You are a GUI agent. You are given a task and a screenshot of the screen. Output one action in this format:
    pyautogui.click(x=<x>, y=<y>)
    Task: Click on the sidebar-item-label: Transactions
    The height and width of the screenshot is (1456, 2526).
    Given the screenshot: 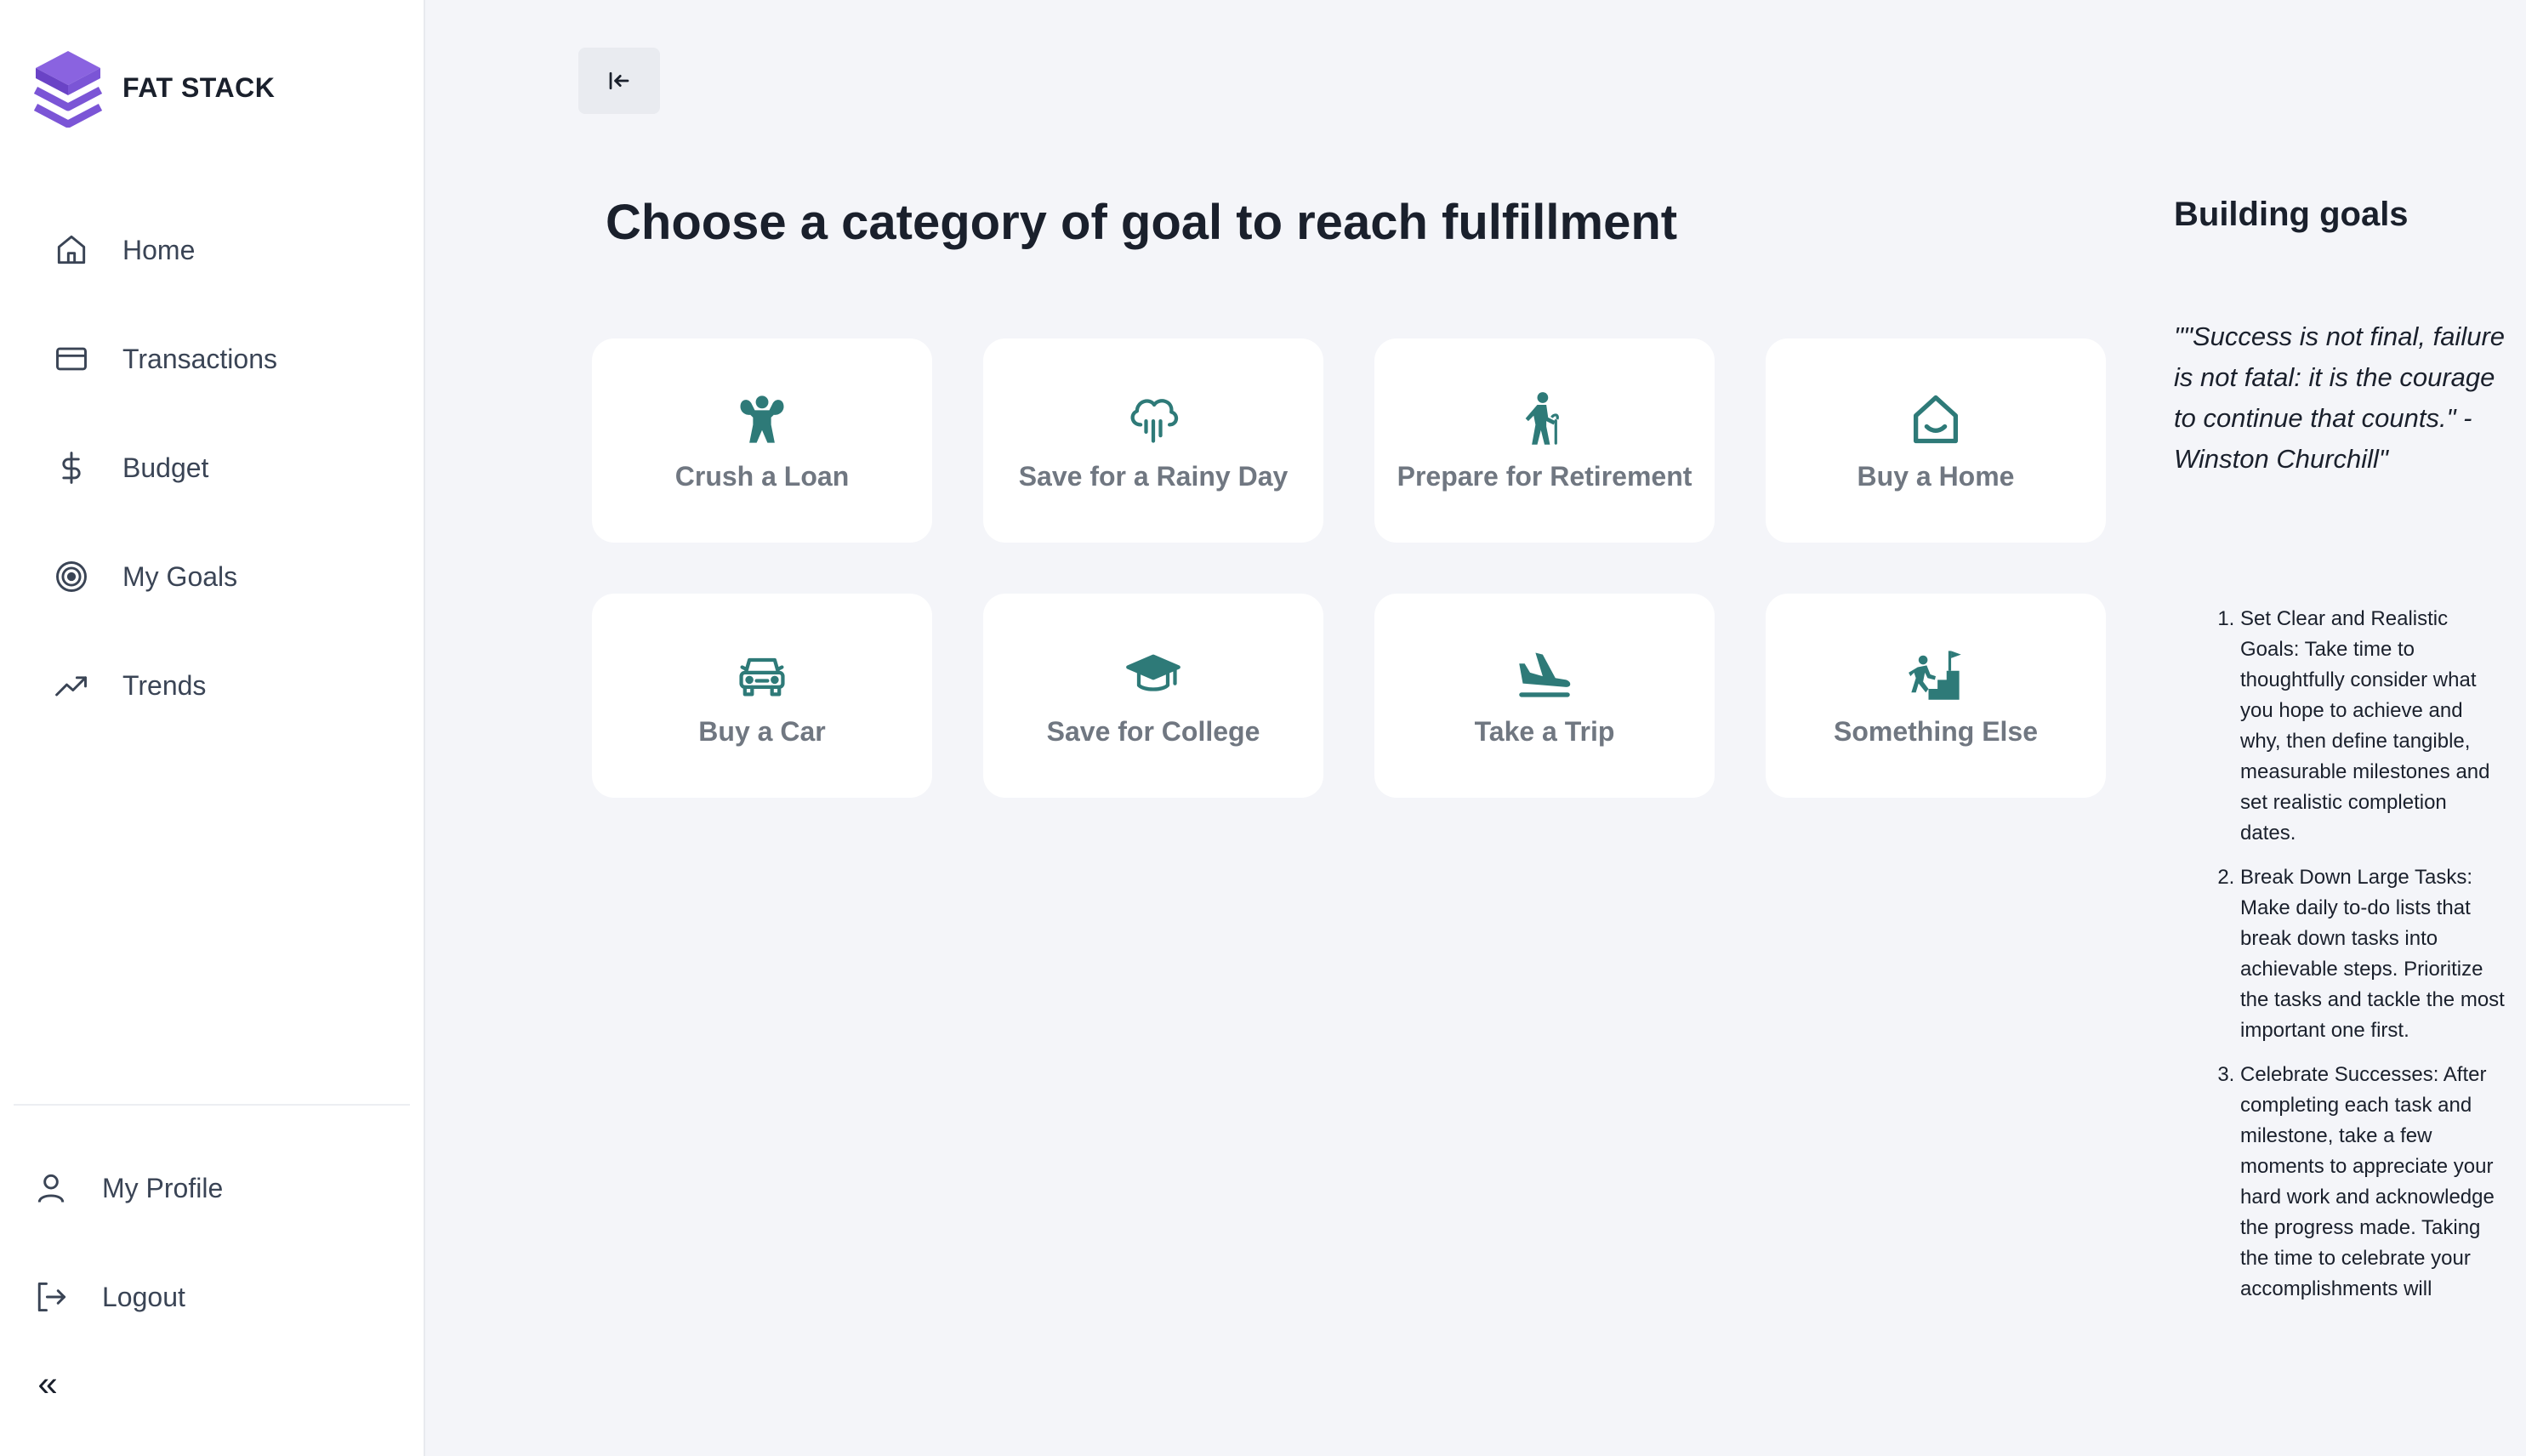 What is the action you would take?
    pyautogui.click(x=199, y=358)
    